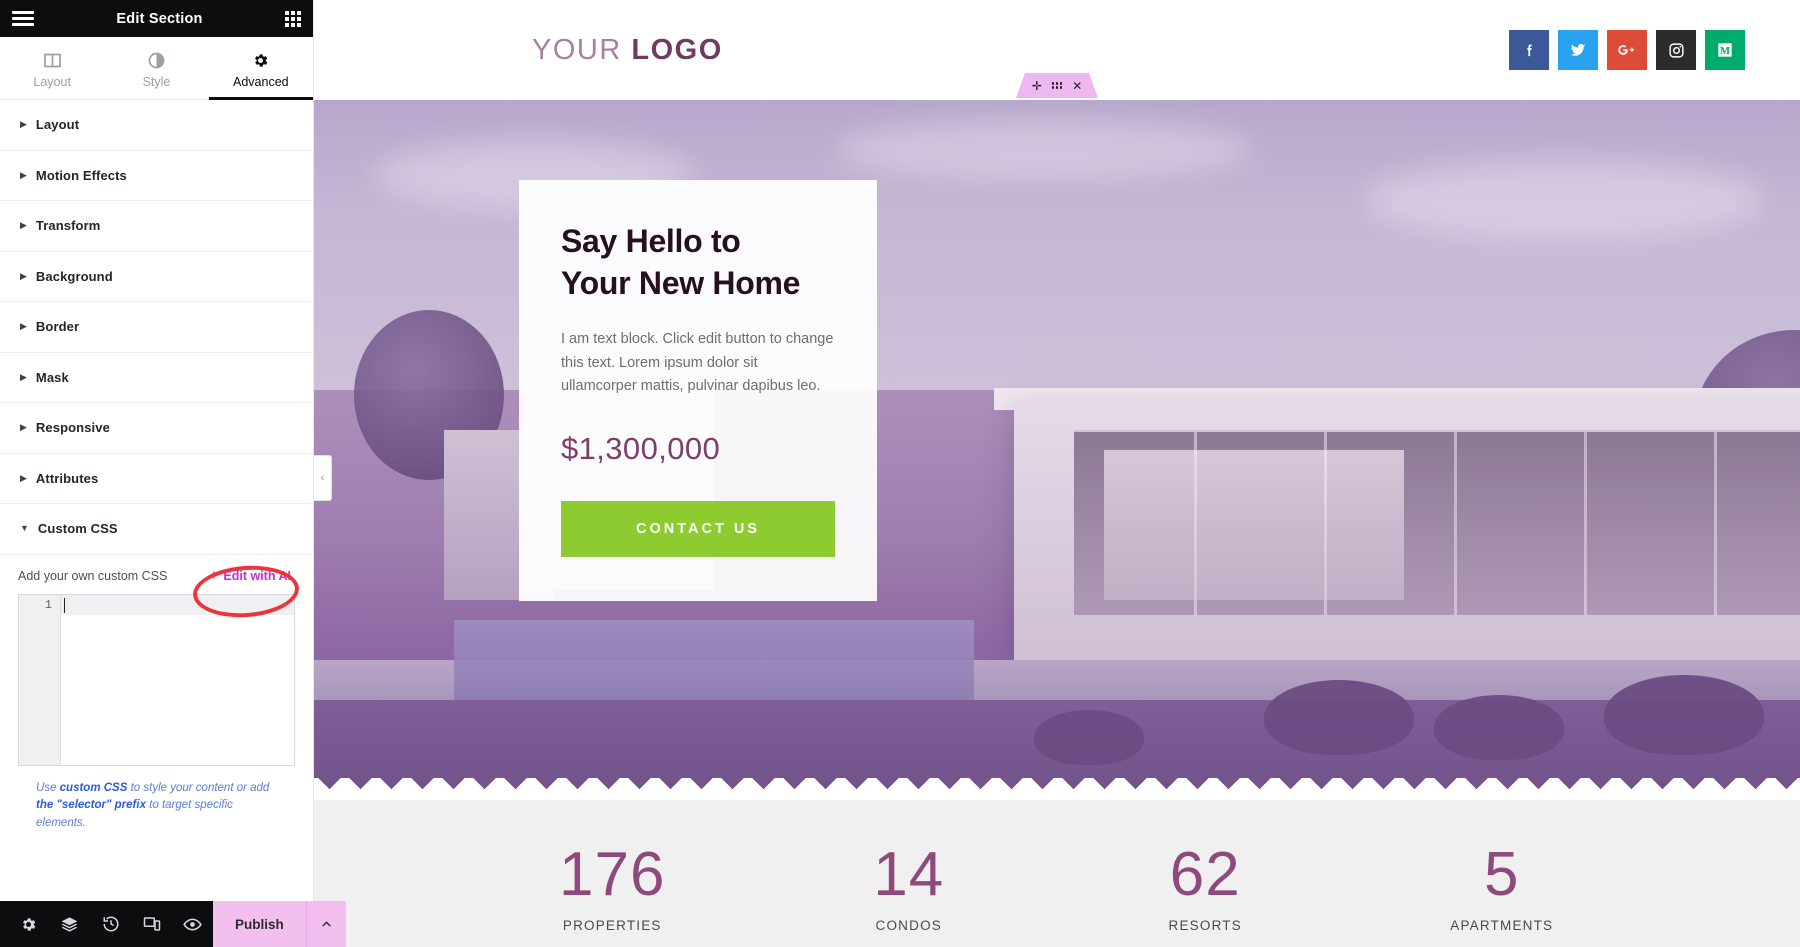 The image size is (1800, 947). I want to click on section-responsive-label: Responsive, so click(72, 428).